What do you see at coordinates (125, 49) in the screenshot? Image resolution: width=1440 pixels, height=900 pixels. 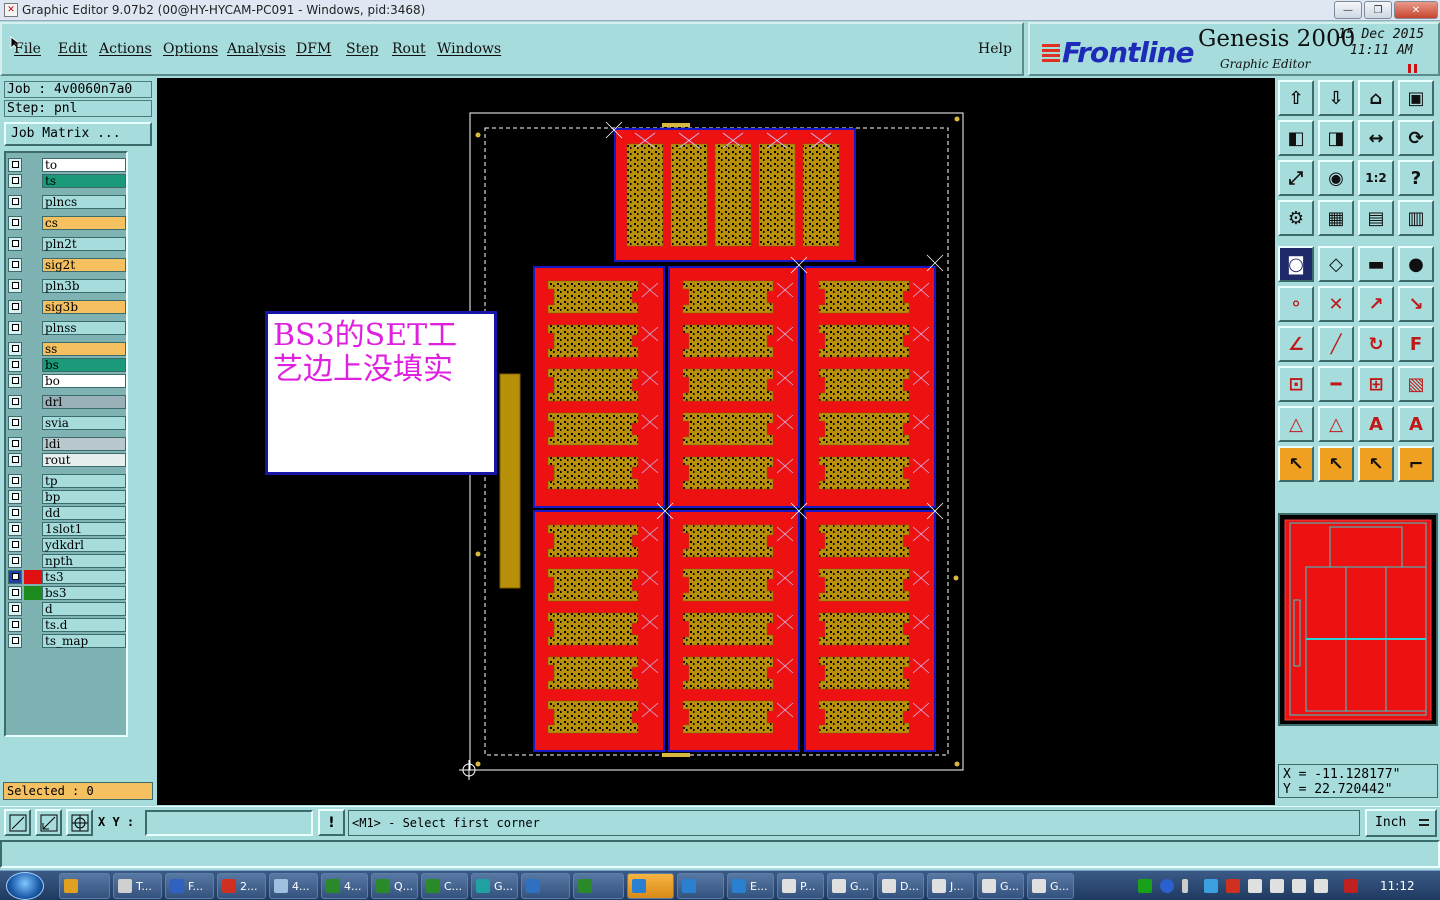 I see `menu-actions: Actions` at bounding box center [125, 49].